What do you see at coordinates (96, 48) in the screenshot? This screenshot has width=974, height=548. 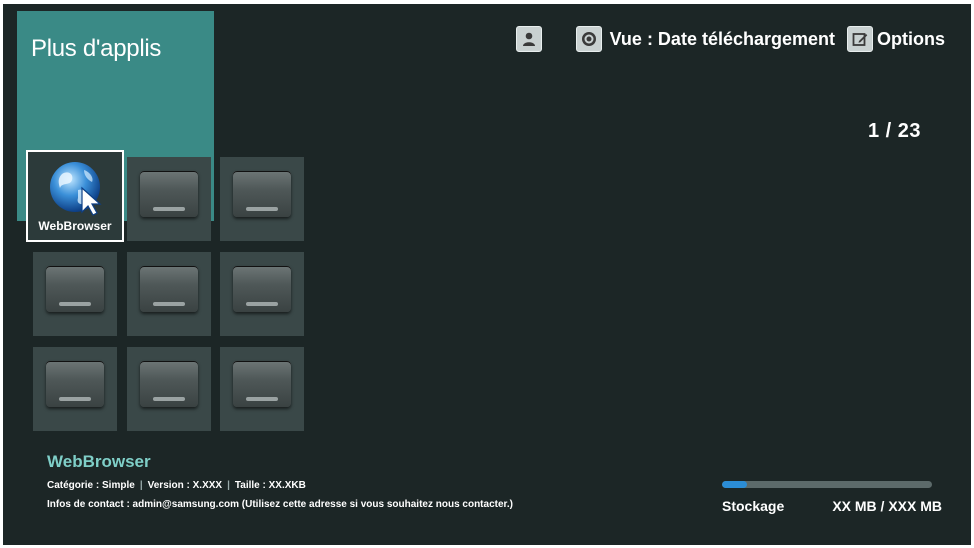 I see `page-title: Plus d'applis` at bounding box center [96, 48].